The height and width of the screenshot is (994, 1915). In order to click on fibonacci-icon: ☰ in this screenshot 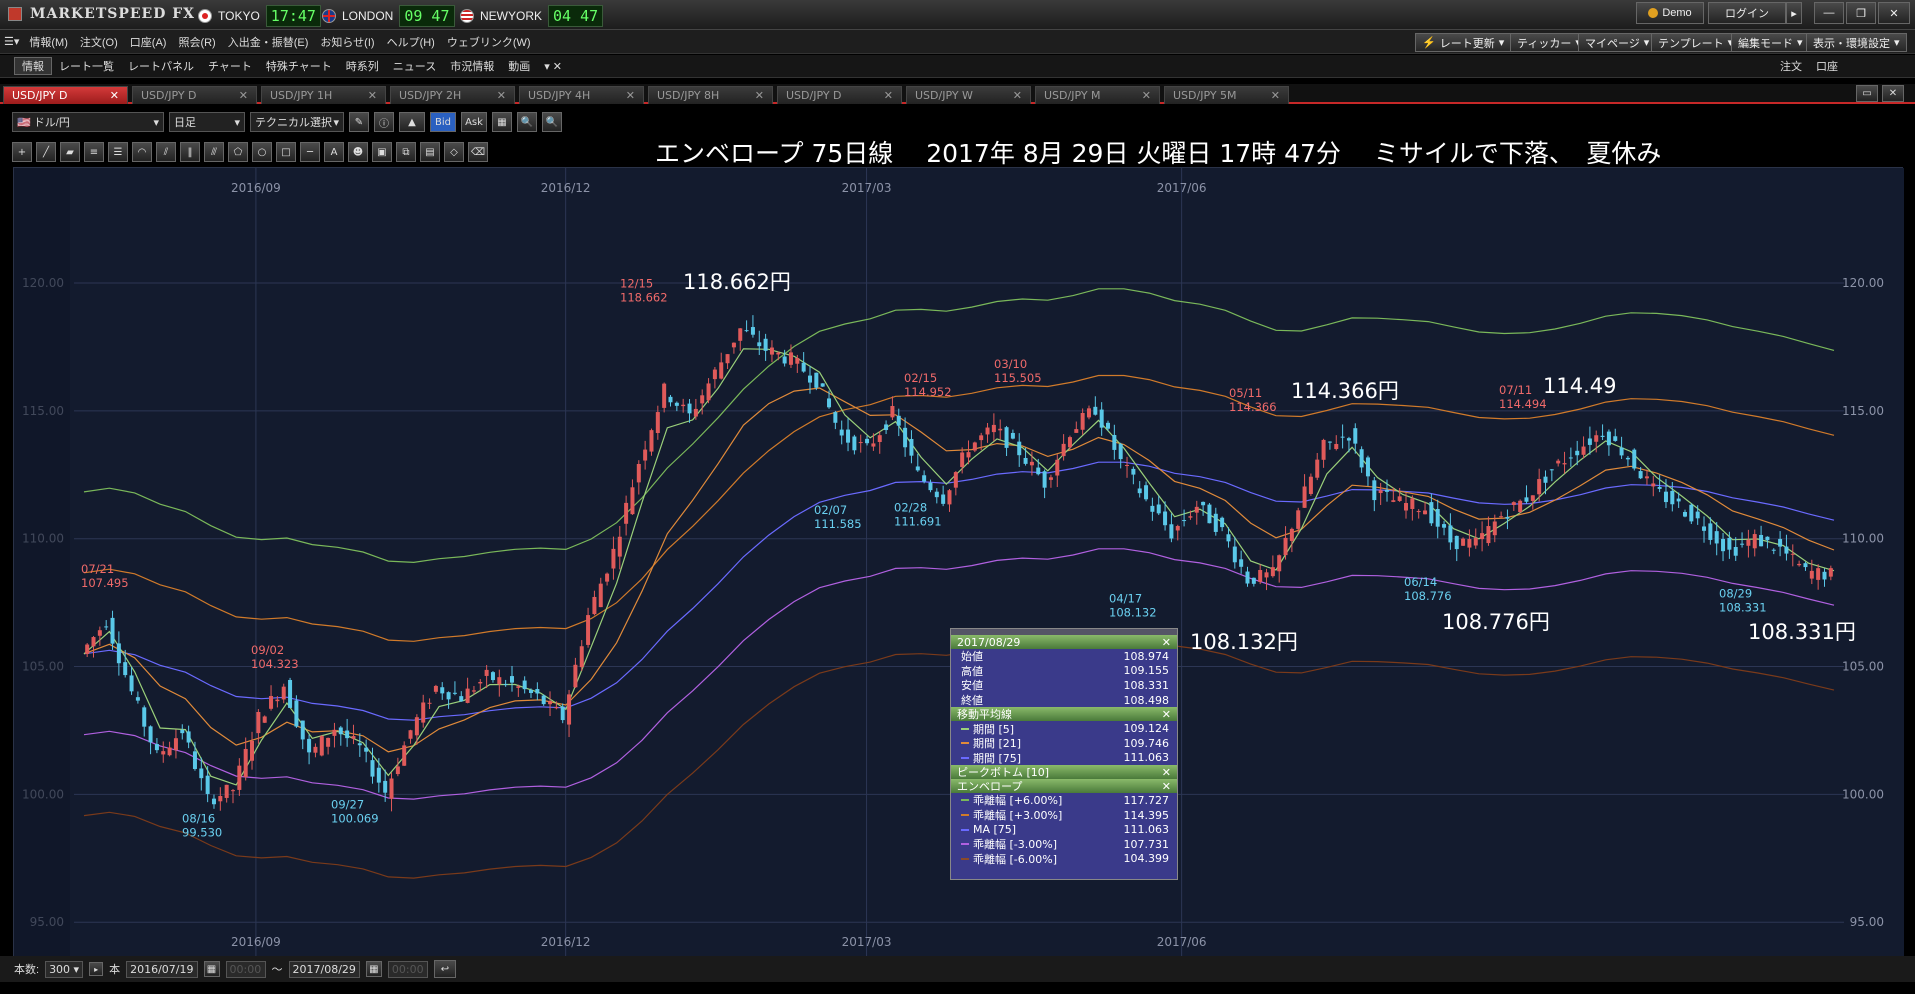, I will do `click(118, 152)`.